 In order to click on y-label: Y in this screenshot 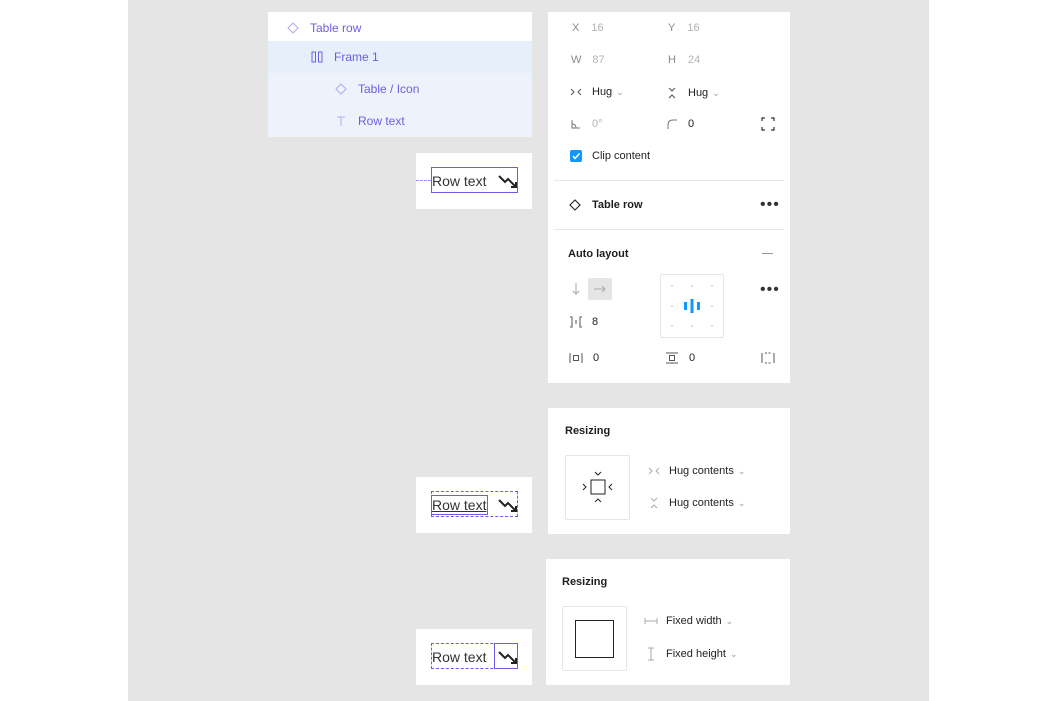, I will do `click(672, 28)`.